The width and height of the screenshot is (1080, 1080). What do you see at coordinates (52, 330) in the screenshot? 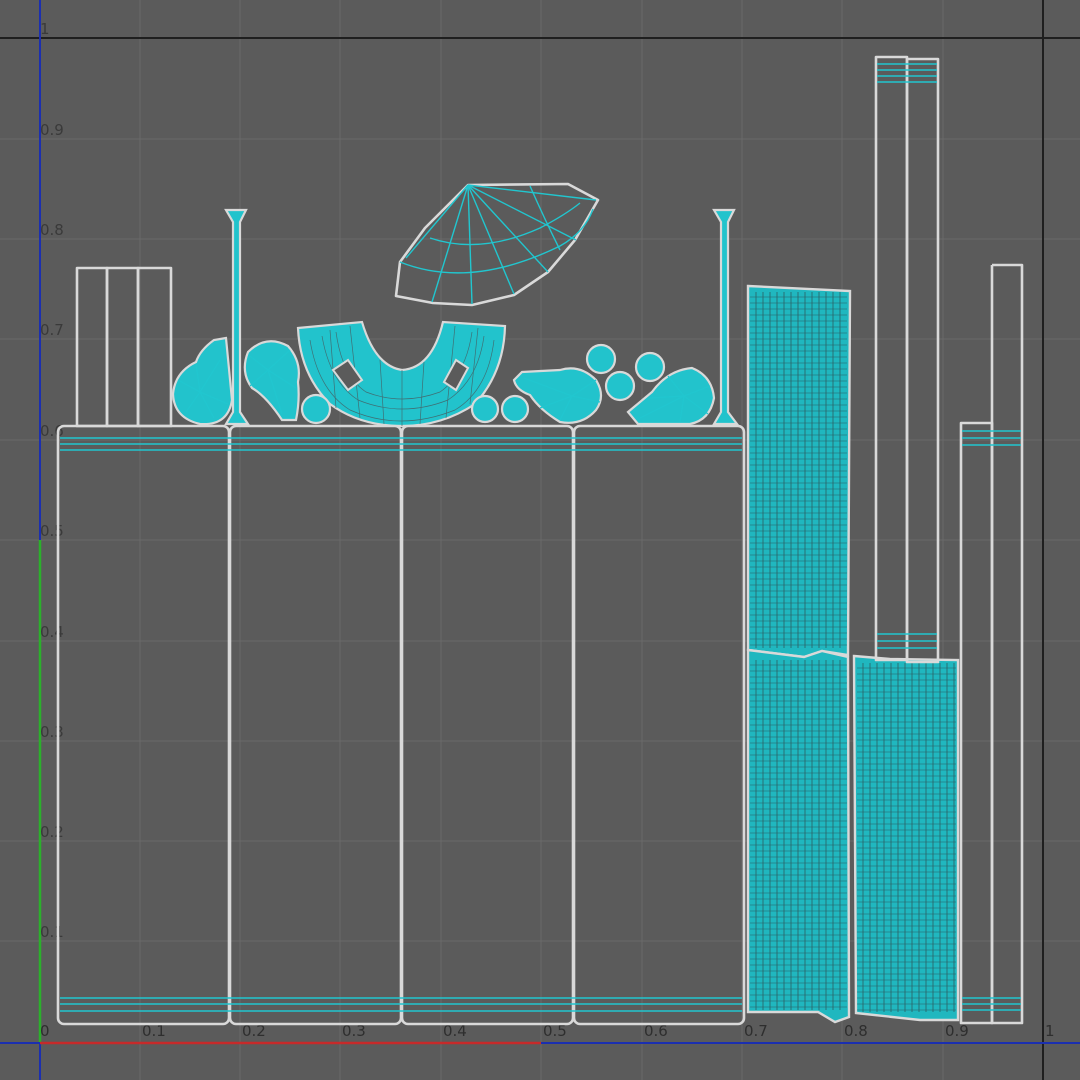
I see `v-tick-label: 0.7` at bounding box center [52, 330].